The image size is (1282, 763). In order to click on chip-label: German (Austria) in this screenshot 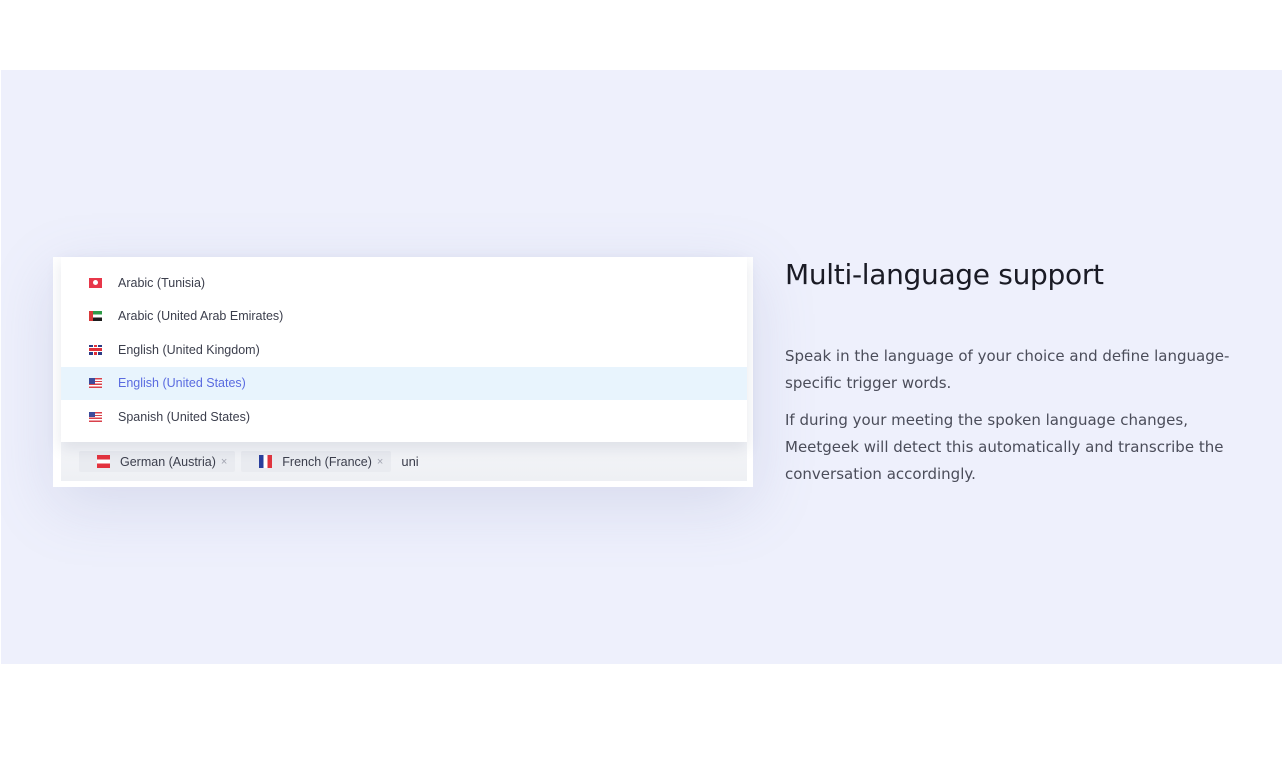, I will do `click(168, 461)`.